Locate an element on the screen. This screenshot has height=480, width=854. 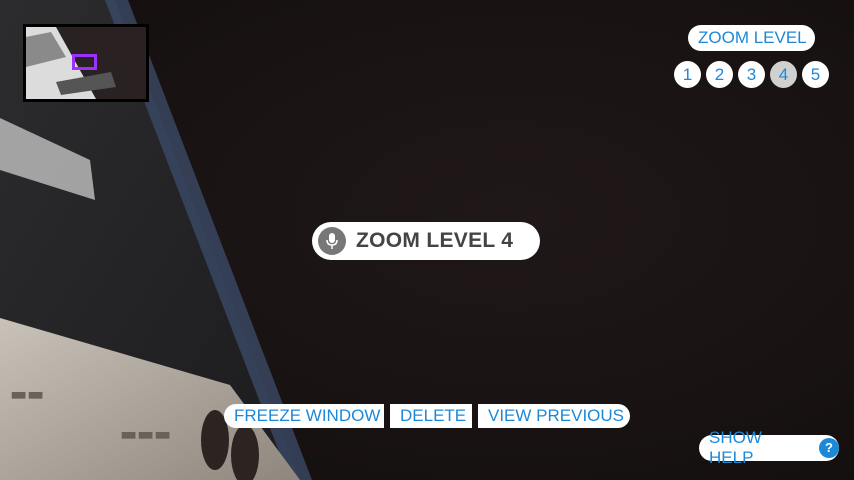
minimap is located at coordinates (86, 63).